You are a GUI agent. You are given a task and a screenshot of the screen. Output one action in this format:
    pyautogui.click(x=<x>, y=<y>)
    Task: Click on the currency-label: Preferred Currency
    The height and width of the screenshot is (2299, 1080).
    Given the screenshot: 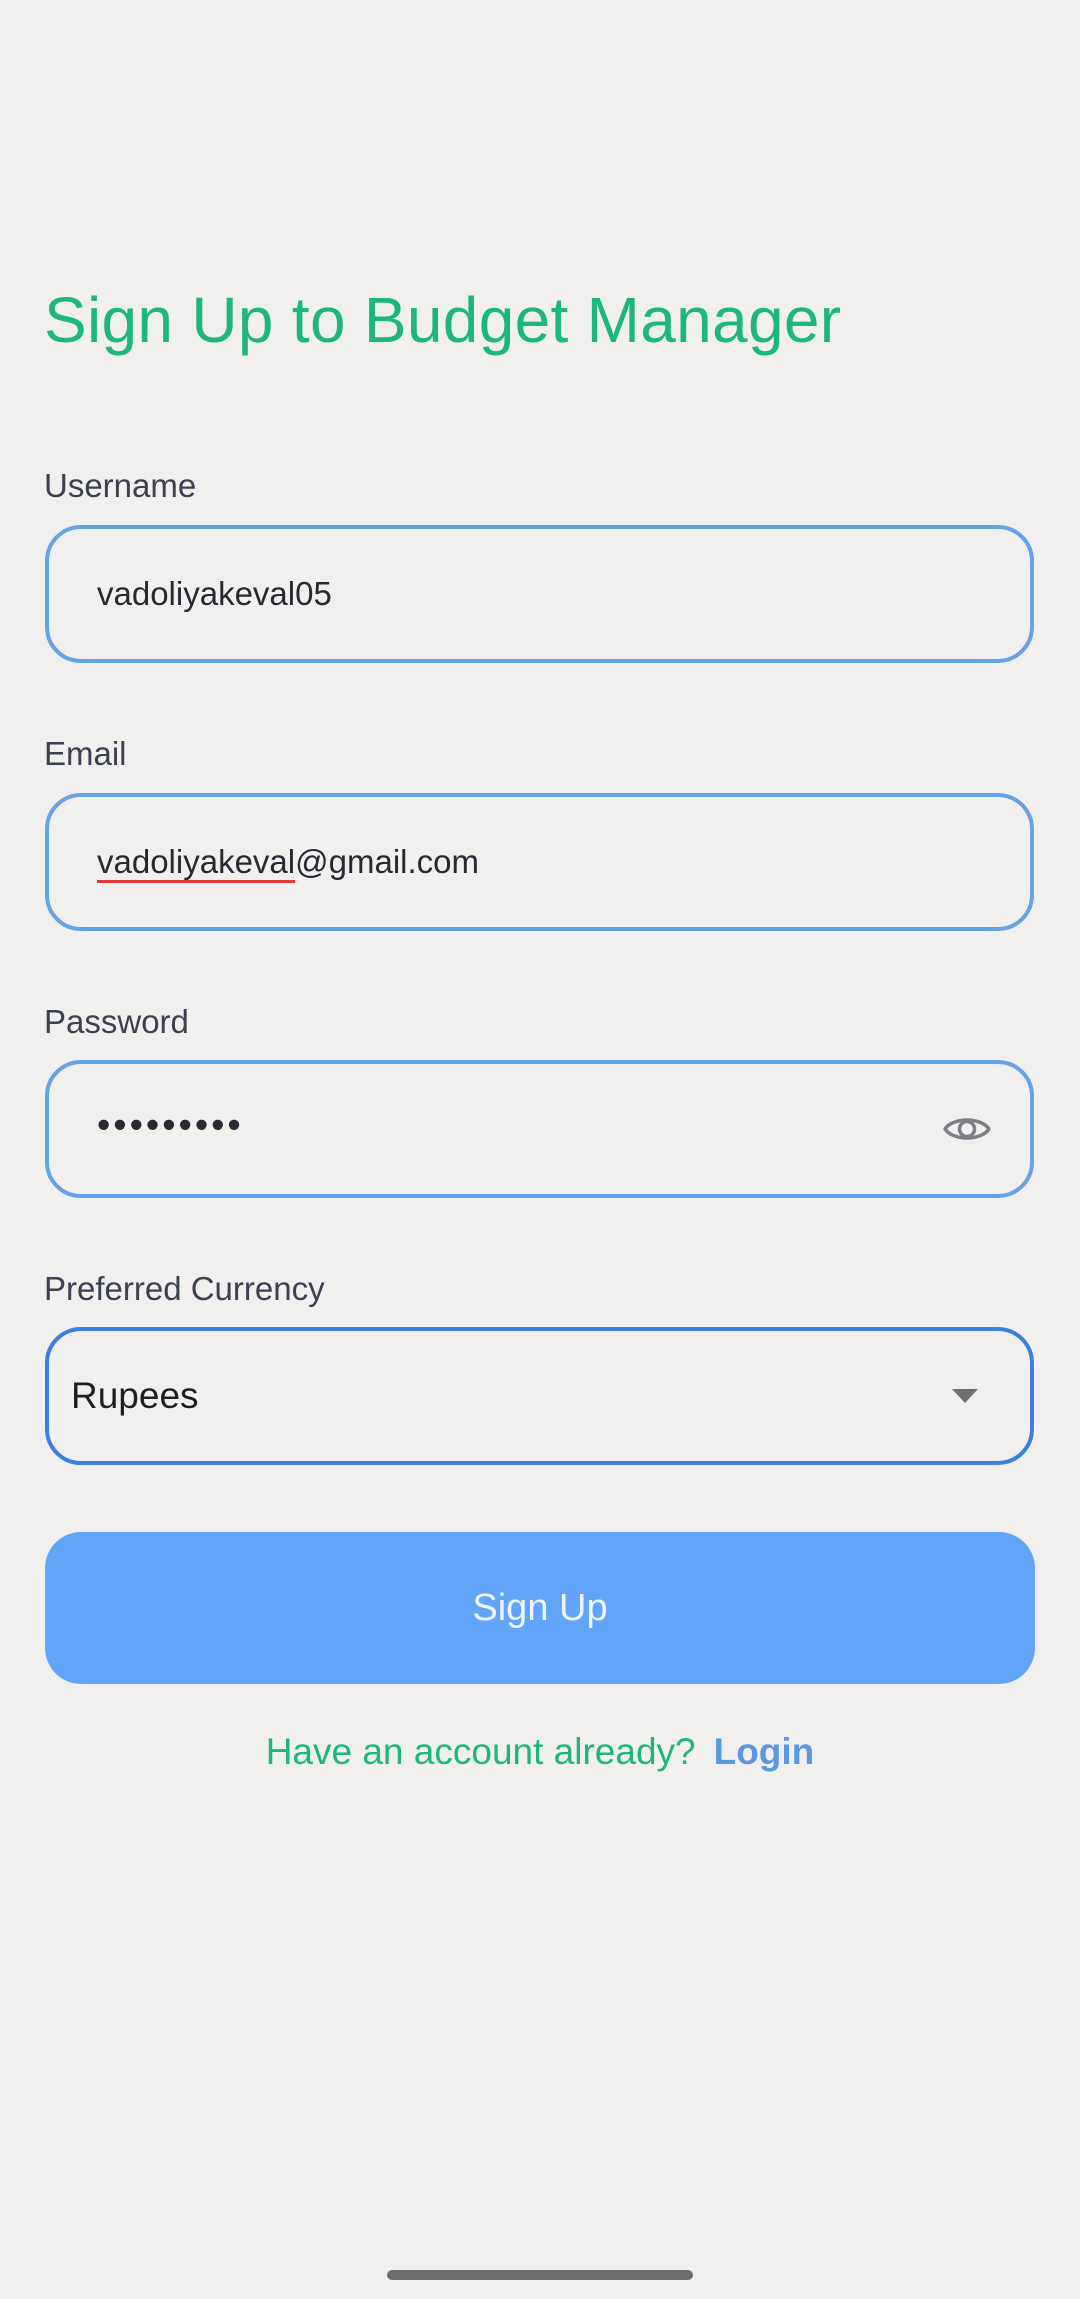 What is the action you would take?
    pyautogui.click(x=184, y=1288)
    